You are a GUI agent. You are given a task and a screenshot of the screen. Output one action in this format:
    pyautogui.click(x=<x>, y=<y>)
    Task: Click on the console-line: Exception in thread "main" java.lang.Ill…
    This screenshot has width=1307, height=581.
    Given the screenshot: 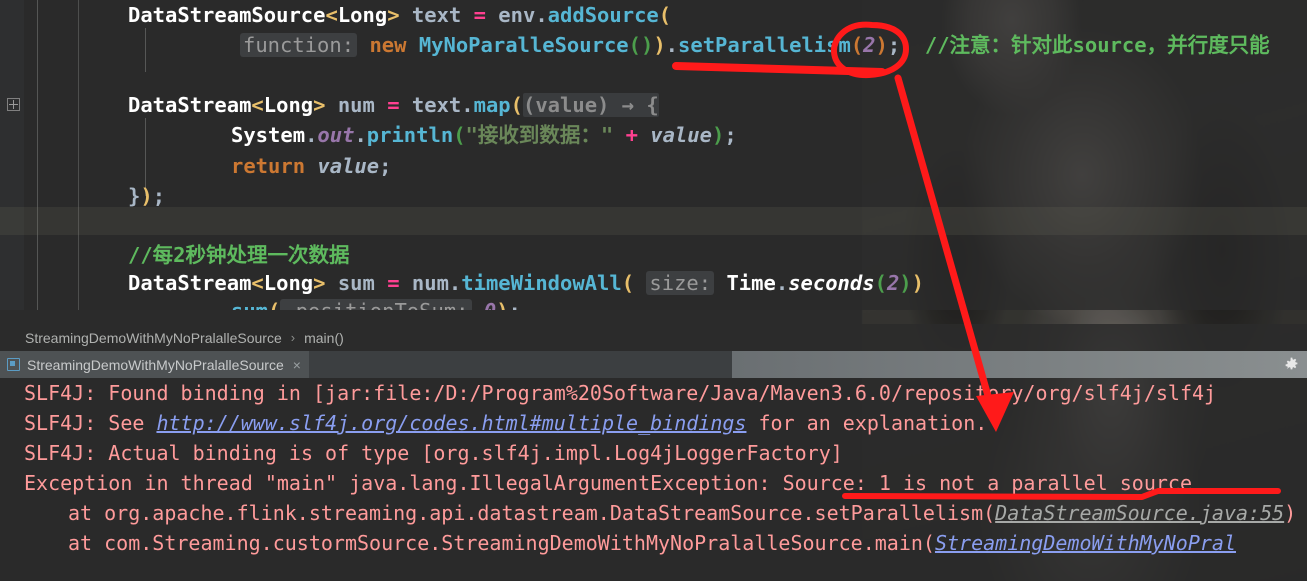 What is the action you would take?
    pyautogui.click(x=653, y=483)
    